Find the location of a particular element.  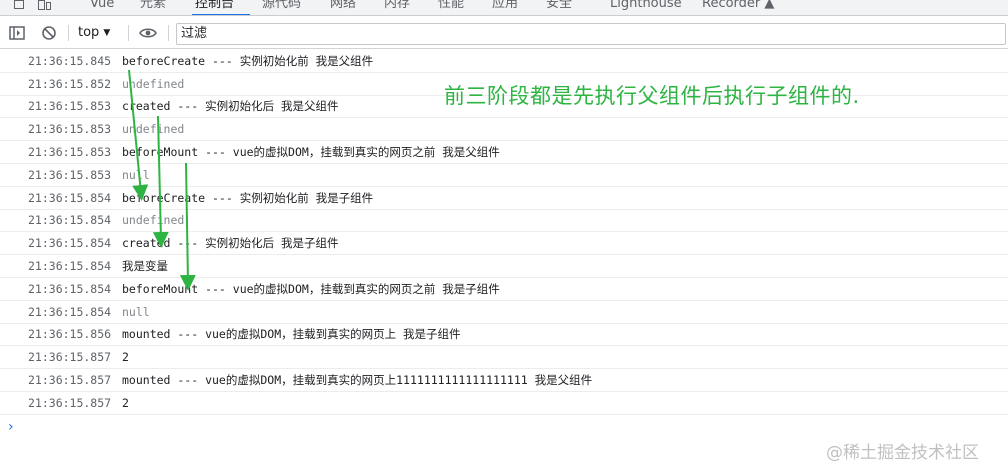

live-expression-eye-icon is located at coordinates (148, 33).